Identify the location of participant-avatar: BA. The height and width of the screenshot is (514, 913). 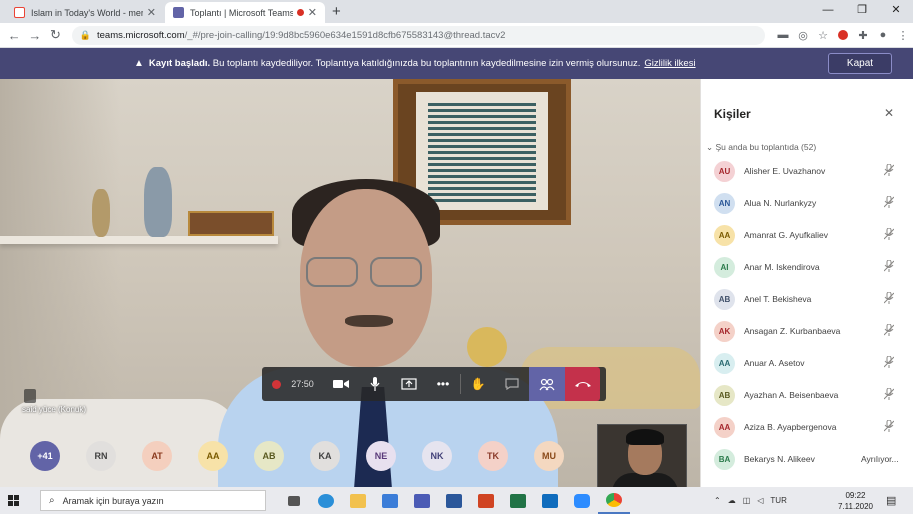
(724, 459).